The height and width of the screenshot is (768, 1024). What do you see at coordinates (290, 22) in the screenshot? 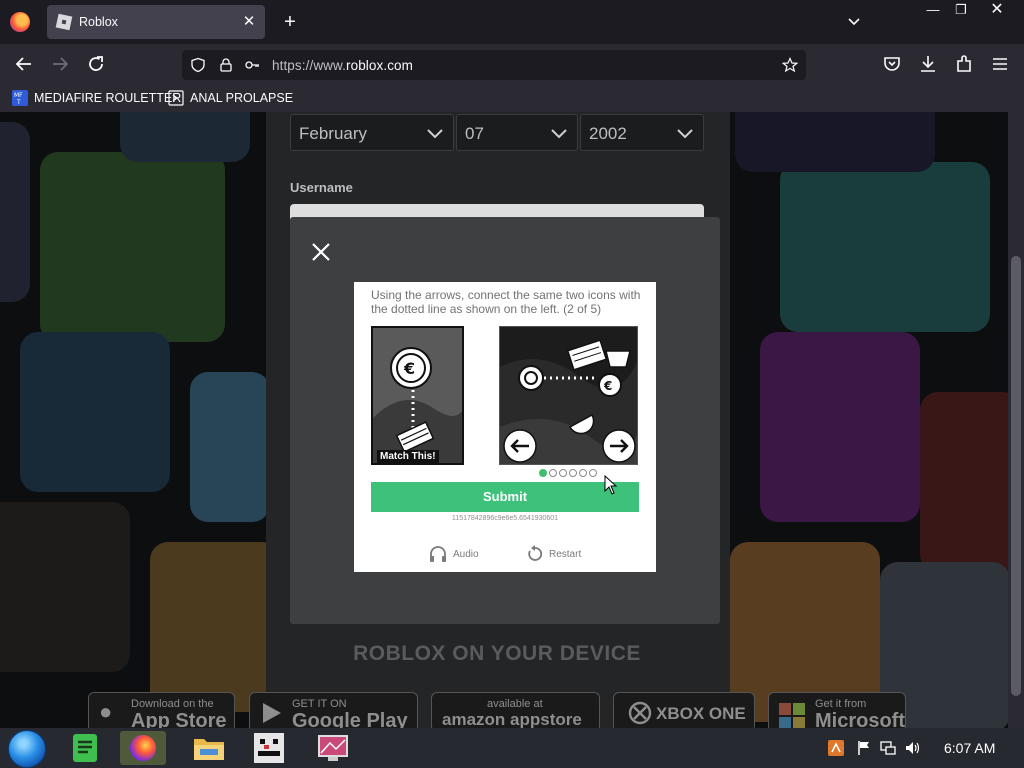
I see `new-tab-button: +` at bounding box center [290, 22].